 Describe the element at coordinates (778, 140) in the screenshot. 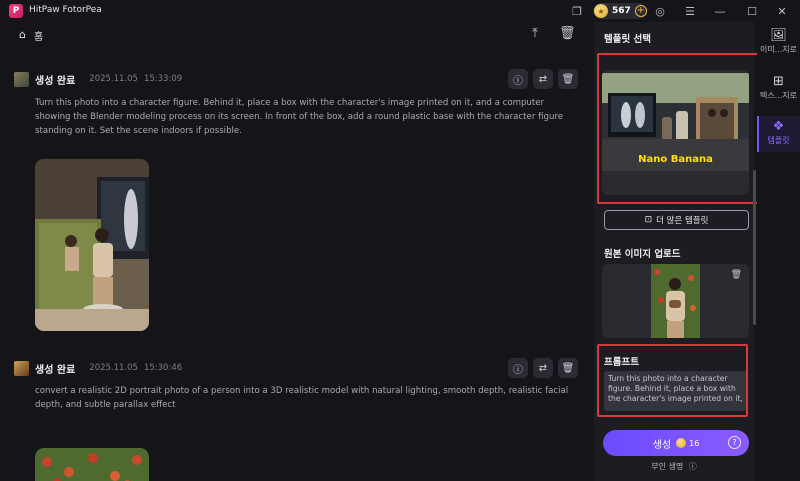

I see `tool-label: 템플릿` at that location.